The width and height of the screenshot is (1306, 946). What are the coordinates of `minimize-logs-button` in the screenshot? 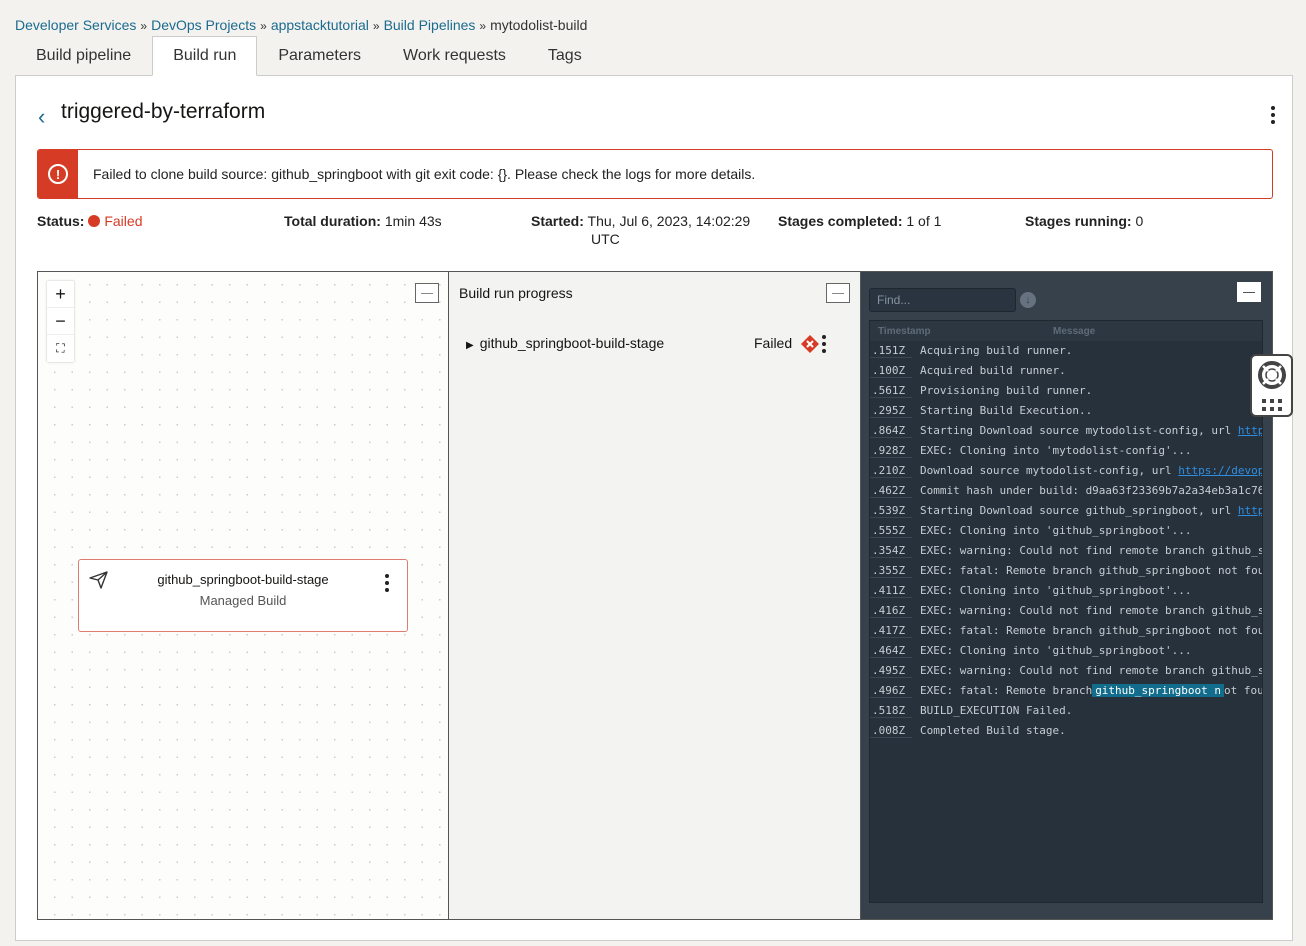 It's located at (1249, 292).